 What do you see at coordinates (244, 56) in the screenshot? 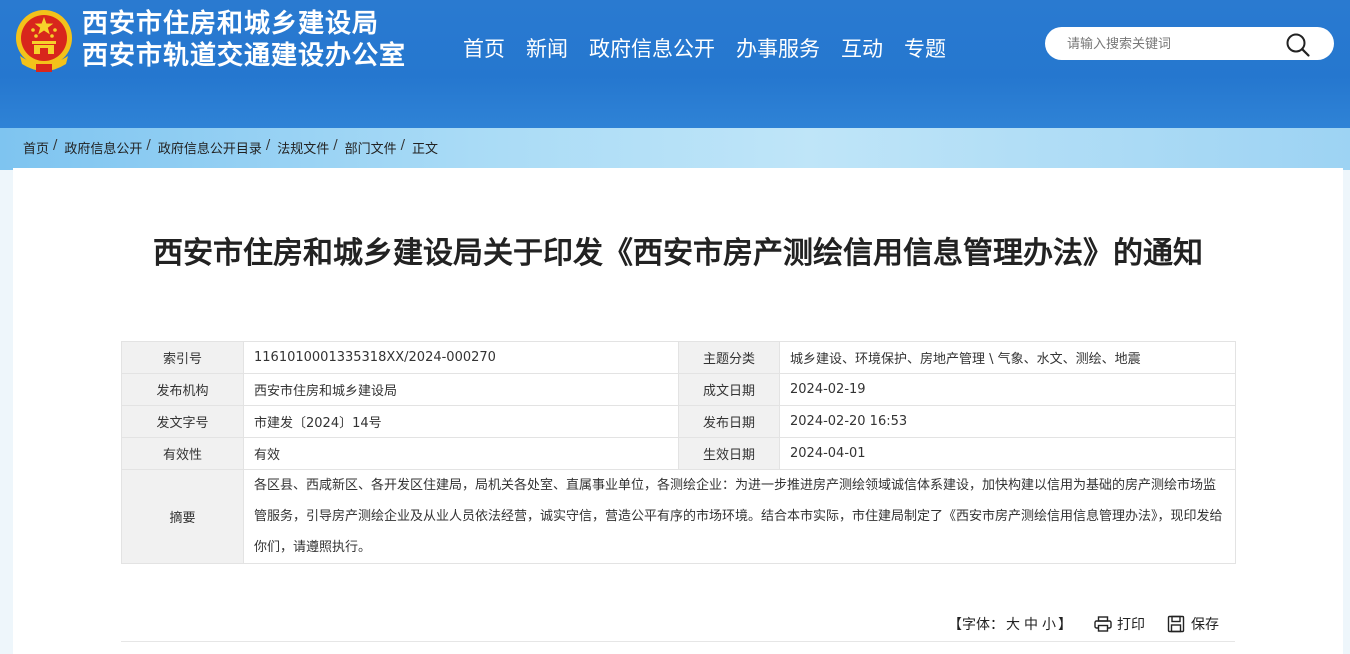
I see `org-name-secondary: 西安市轨道交通建设办公室` at bounding box center [244, 56].